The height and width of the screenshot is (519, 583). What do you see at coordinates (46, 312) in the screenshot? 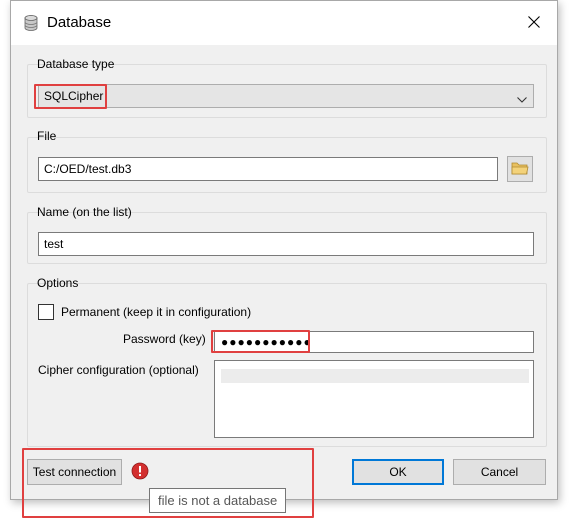
I see `permanent-checkbox` at bounding box center [46, 312].